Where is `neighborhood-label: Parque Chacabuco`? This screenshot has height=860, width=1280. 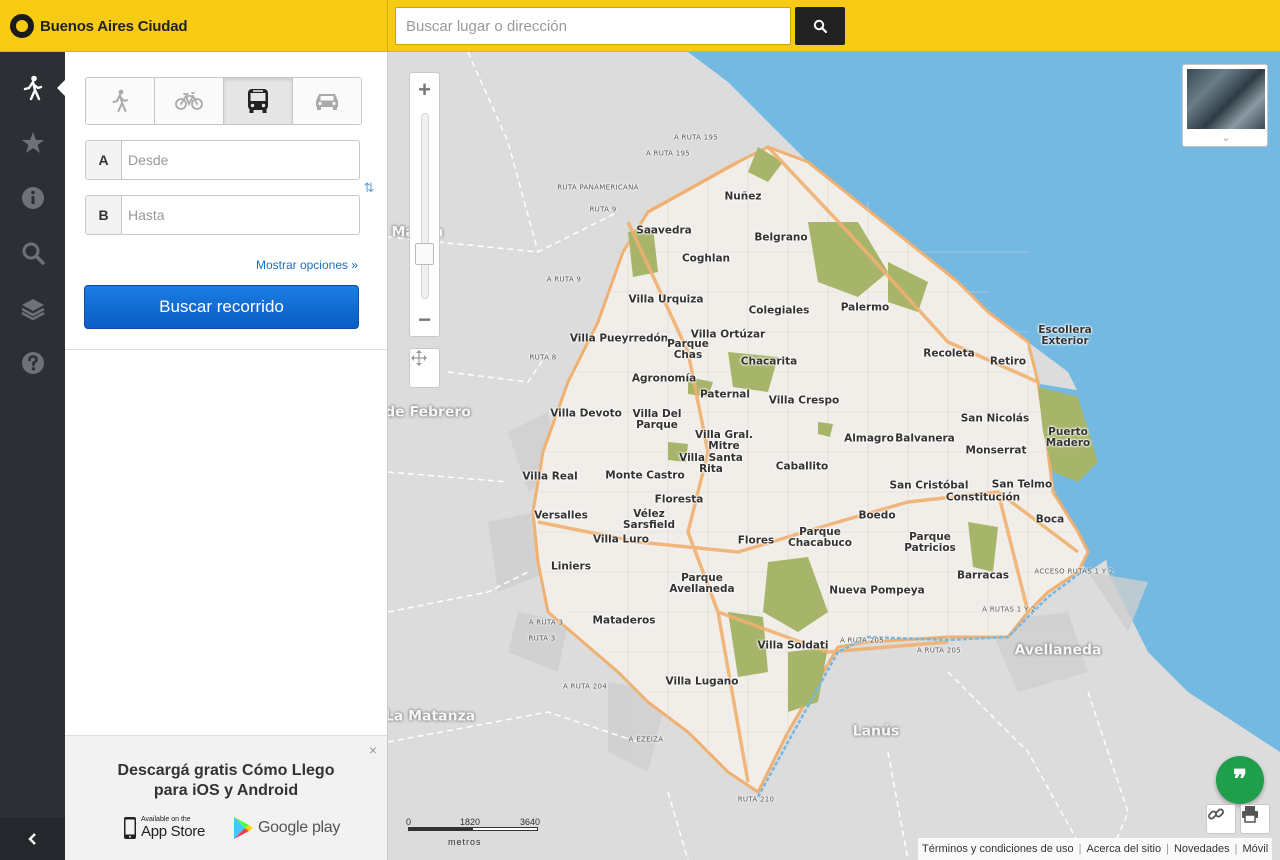
neighborhood-label: Parque Chacabuco is located at coordinates (820, 537).